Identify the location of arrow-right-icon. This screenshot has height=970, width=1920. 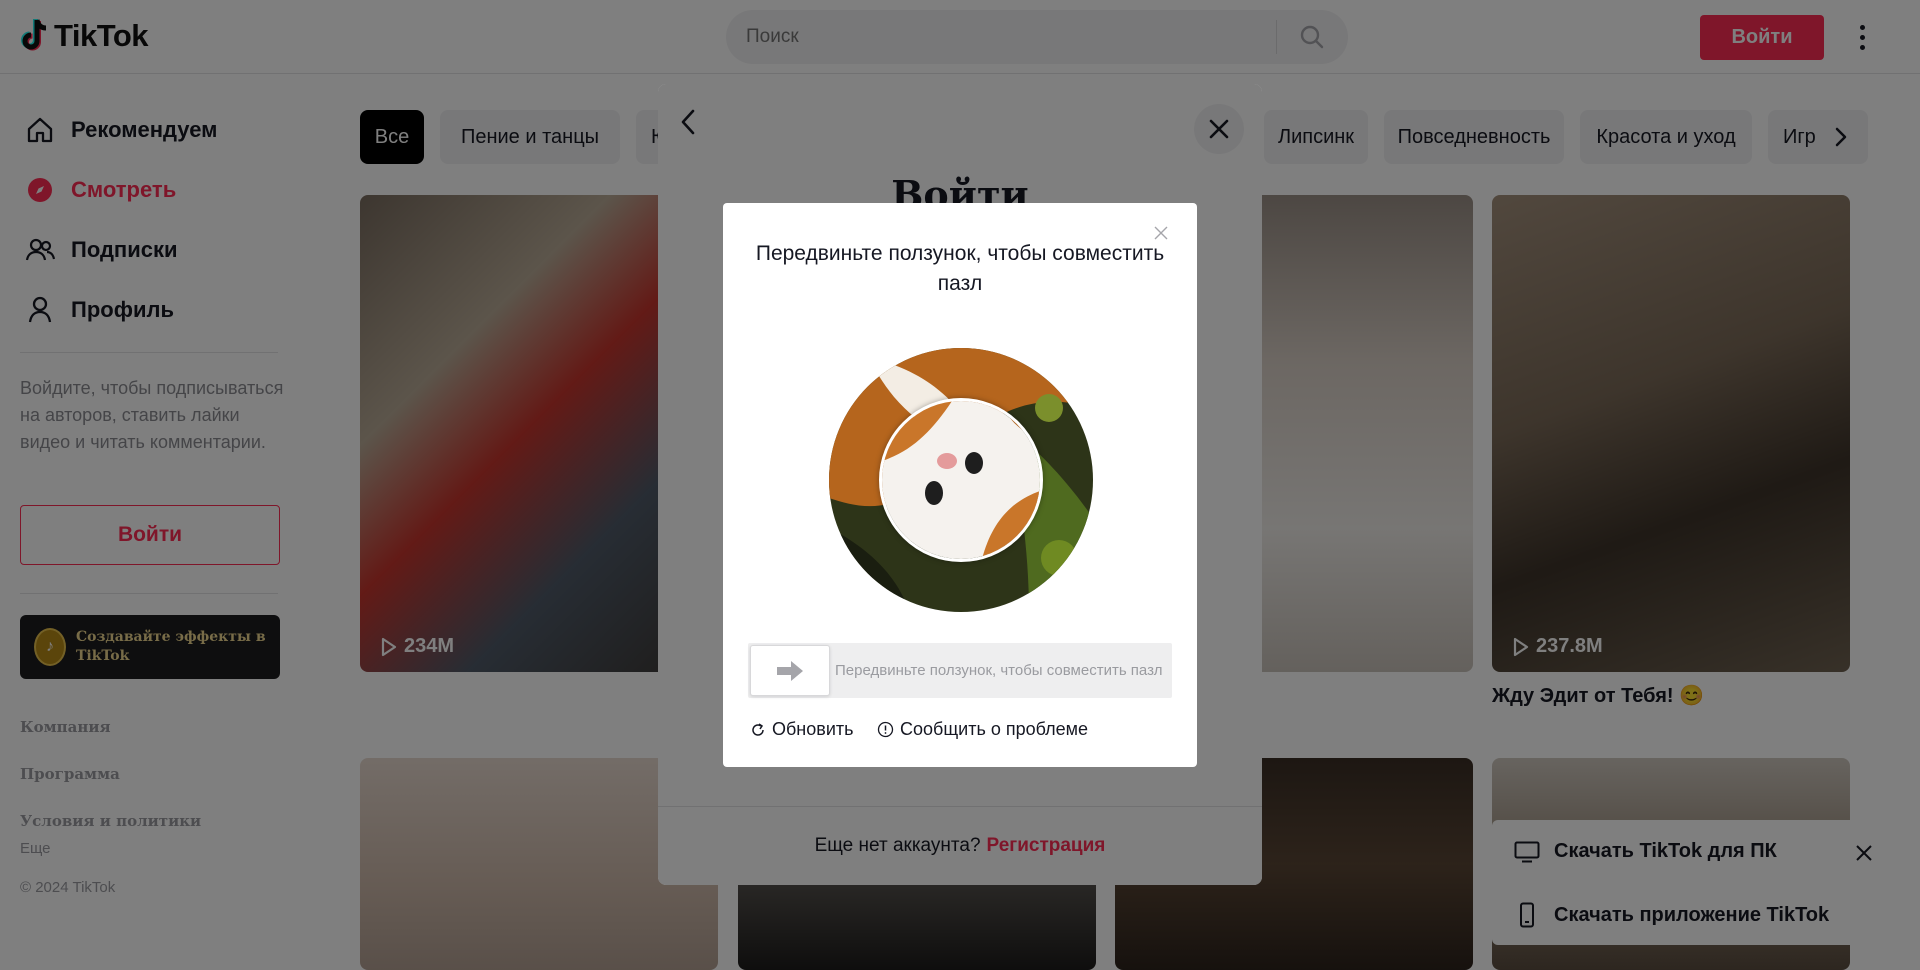
(790, 670).